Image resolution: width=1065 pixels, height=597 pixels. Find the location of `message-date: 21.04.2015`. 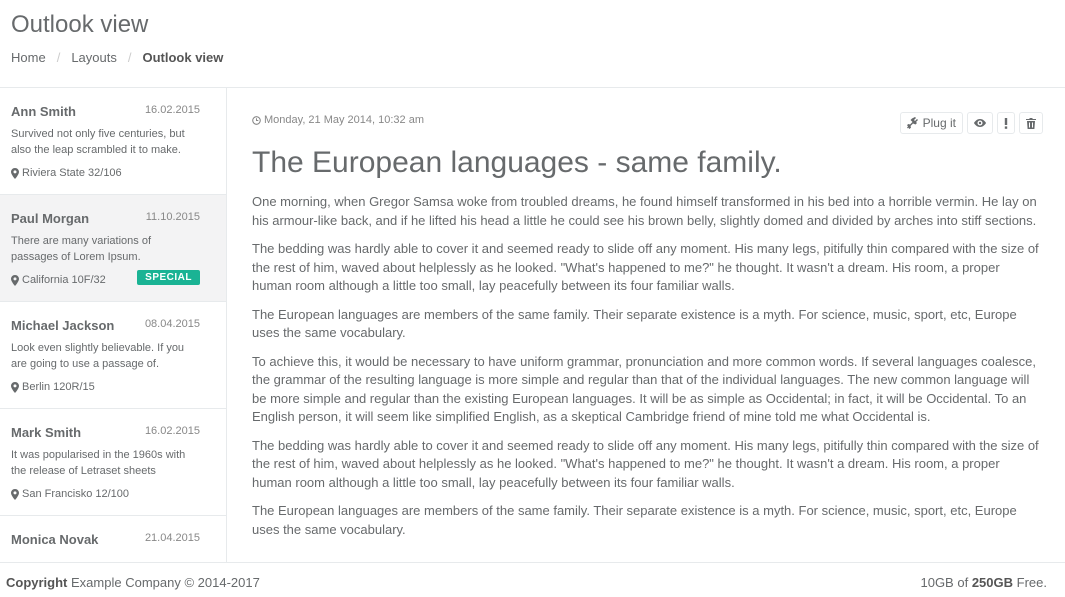

message-date: 21.04.2015 is located at coordinates (172, 538).